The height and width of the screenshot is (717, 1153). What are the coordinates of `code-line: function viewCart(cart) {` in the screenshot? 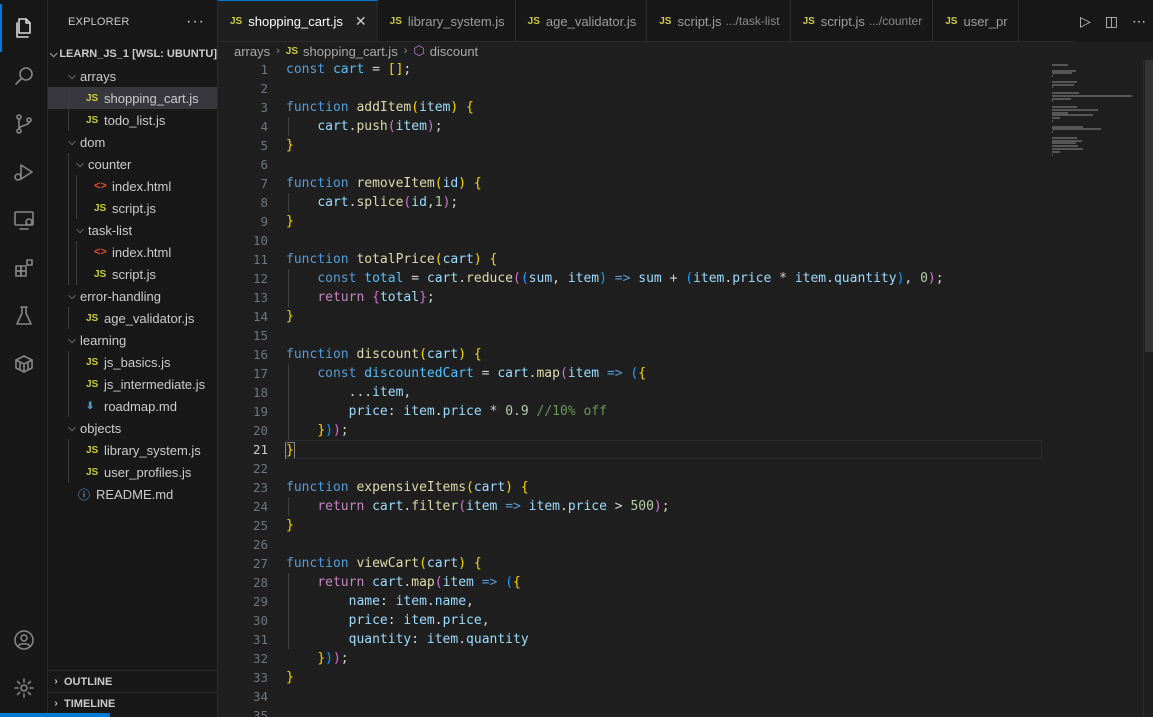 It's located at (664, 563).